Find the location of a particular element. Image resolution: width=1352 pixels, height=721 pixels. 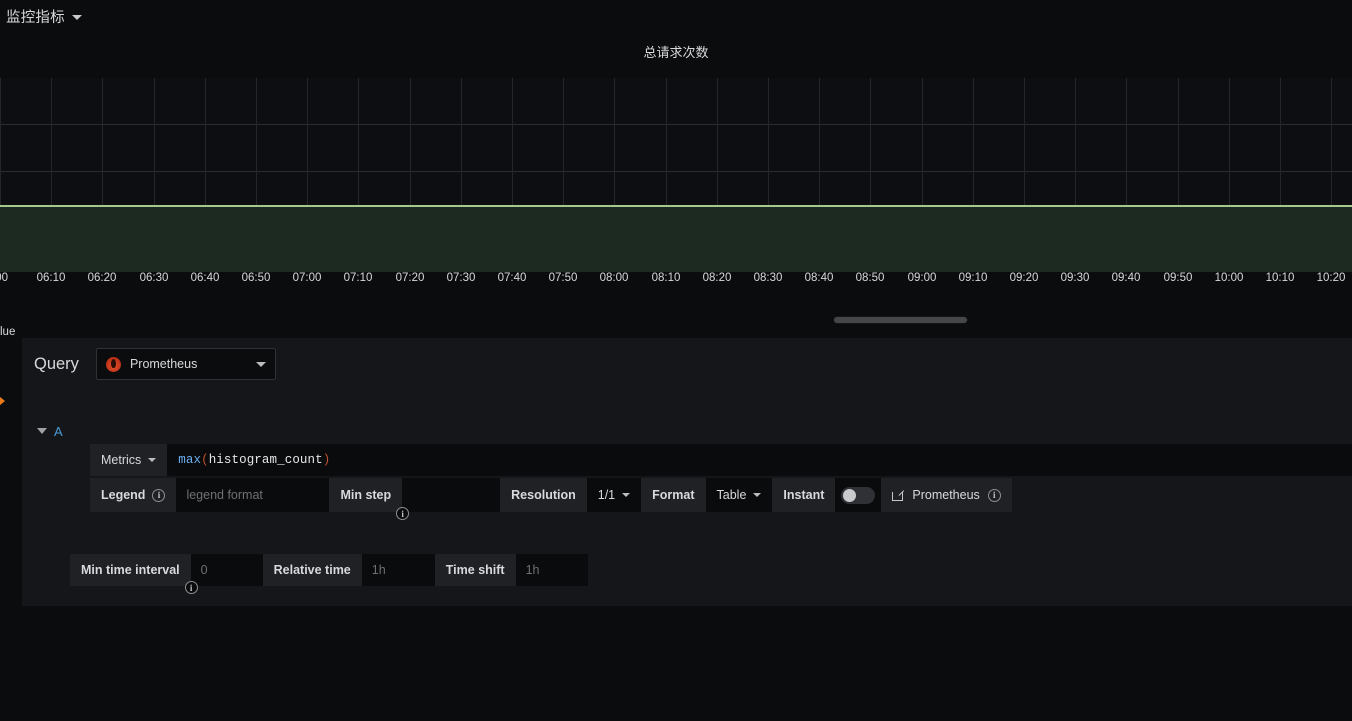

query-token-function: max is located at coordinates (190, 460).